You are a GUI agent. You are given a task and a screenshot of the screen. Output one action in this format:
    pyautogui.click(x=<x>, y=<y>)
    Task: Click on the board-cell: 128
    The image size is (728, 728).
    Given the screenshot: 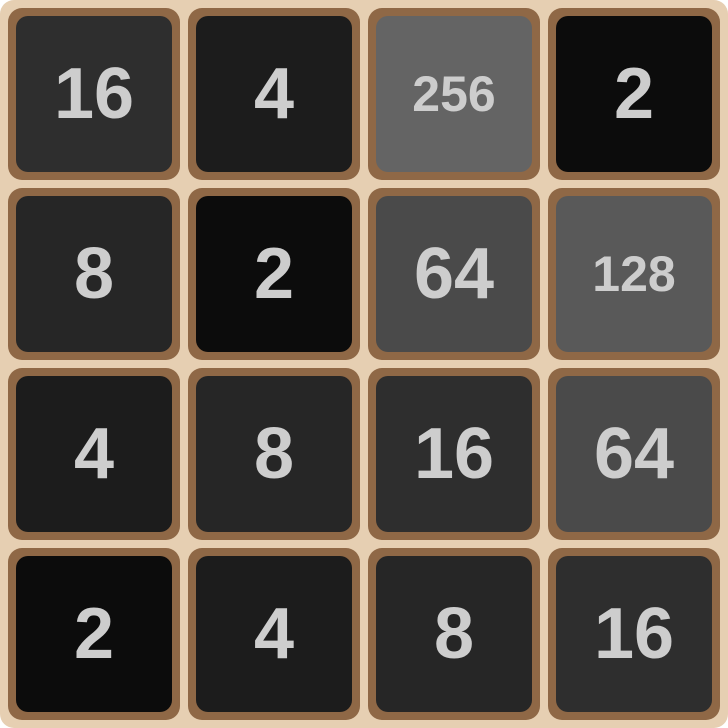 What is the action you would take?
    pyautogui.click(x=634, y=274)
    